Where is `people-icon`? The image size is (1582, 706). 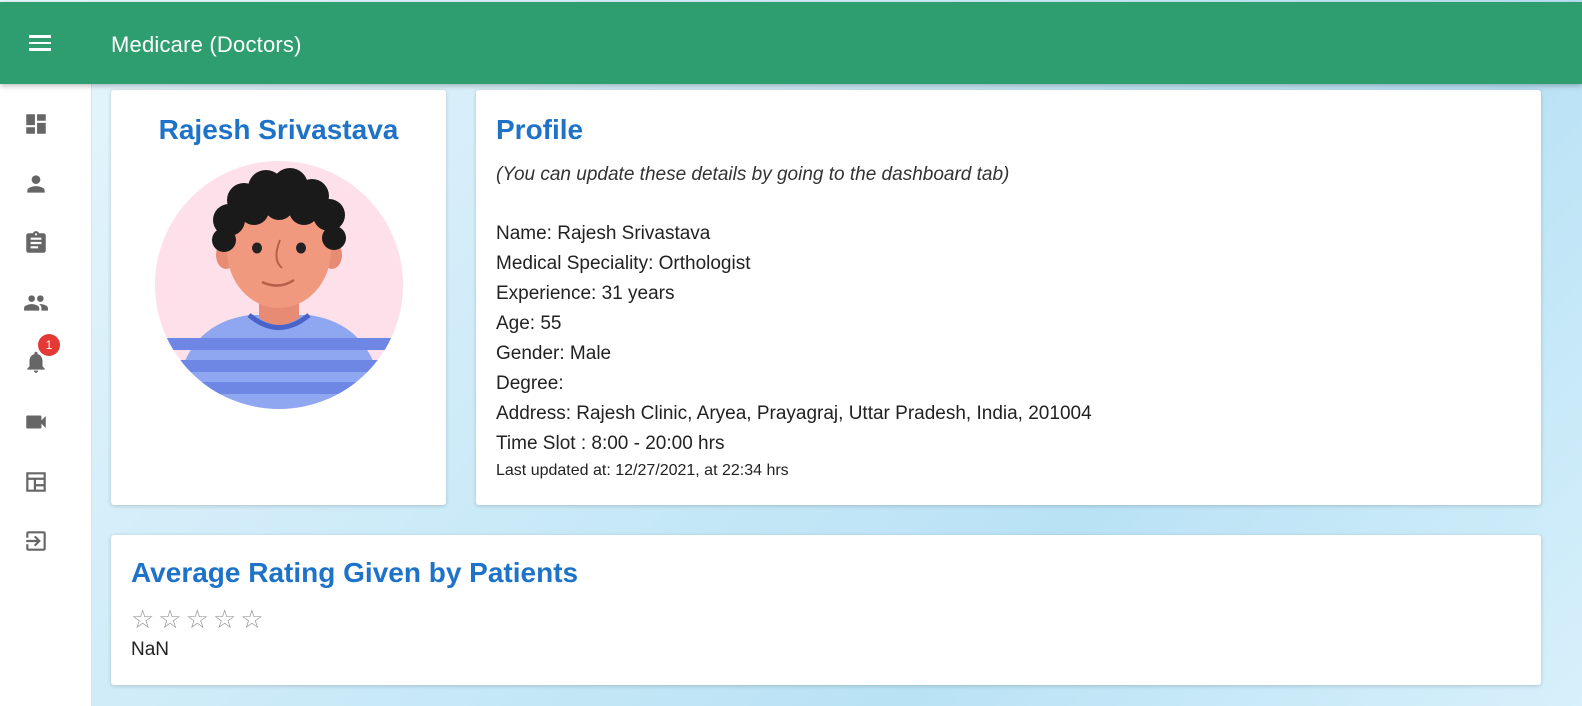 people-icon is located at coordinates (36, 303).